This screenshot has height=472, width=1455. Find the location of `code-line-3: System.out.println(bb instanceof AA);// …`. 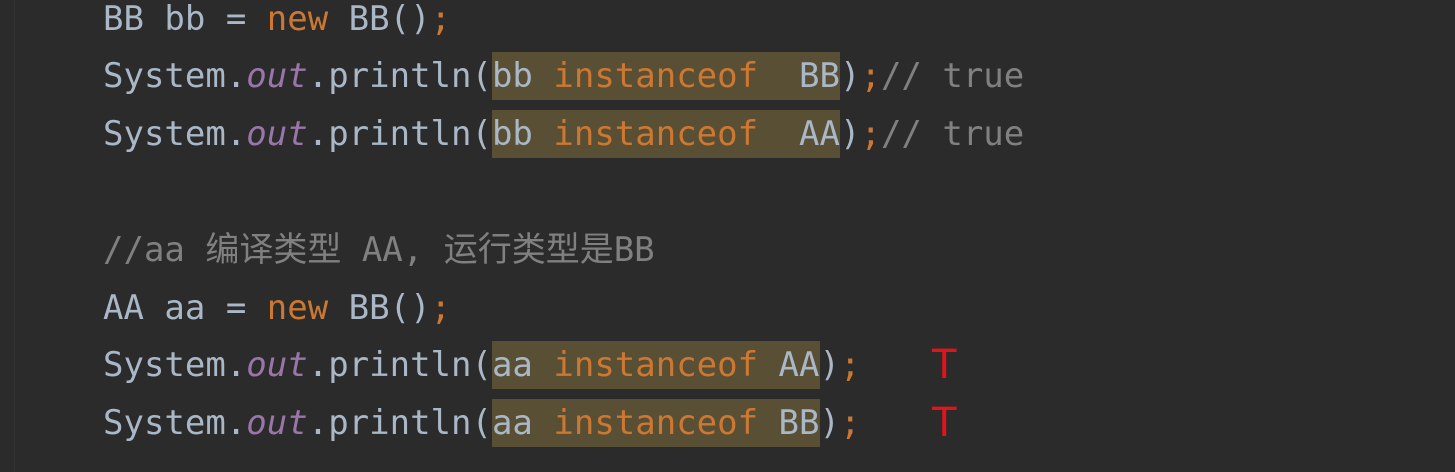

code-line-3: System.out.println(bb instanceof AA);// … is located at coordinates (563, 134).